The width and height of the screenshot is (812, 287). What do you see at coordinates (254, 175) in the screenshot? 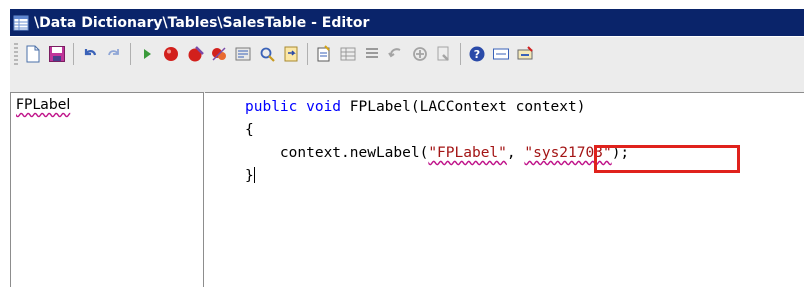
I see `text-caret` at bounding box center [254, 175].